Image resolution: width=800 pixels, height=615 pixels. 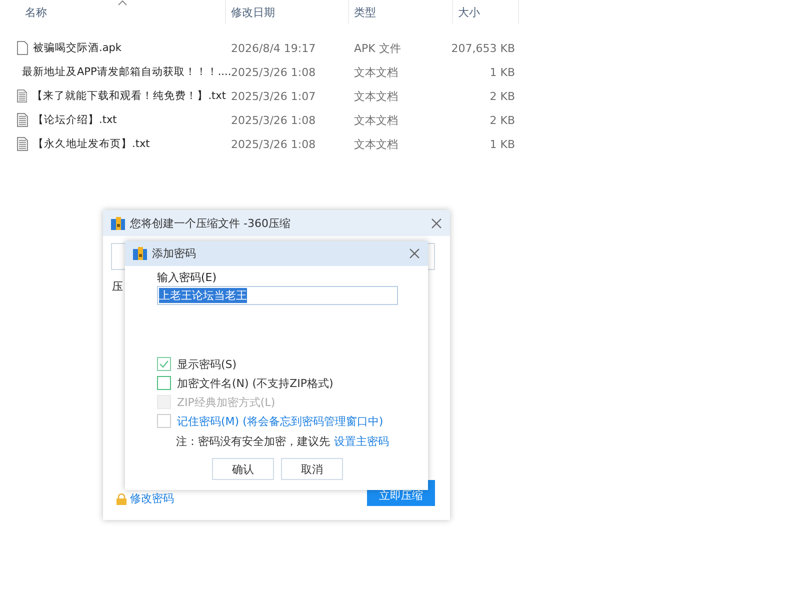 I want to click on file-date: 2025/3/26 1:07, so click(x=273, y=96).